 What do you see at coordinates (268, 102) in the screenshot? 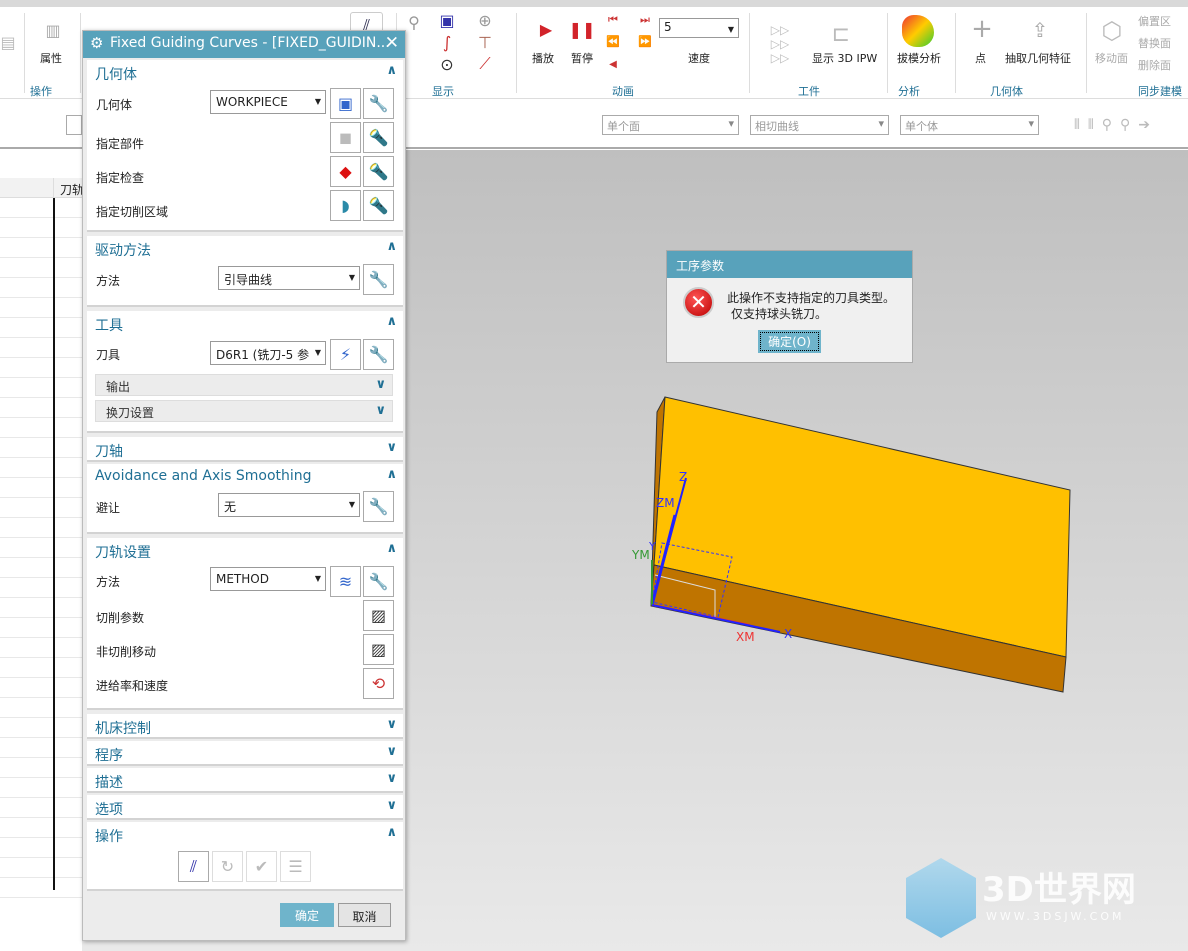
I see `geometry-dropdown: WORKPIECE` at bounding box center [268, 102].